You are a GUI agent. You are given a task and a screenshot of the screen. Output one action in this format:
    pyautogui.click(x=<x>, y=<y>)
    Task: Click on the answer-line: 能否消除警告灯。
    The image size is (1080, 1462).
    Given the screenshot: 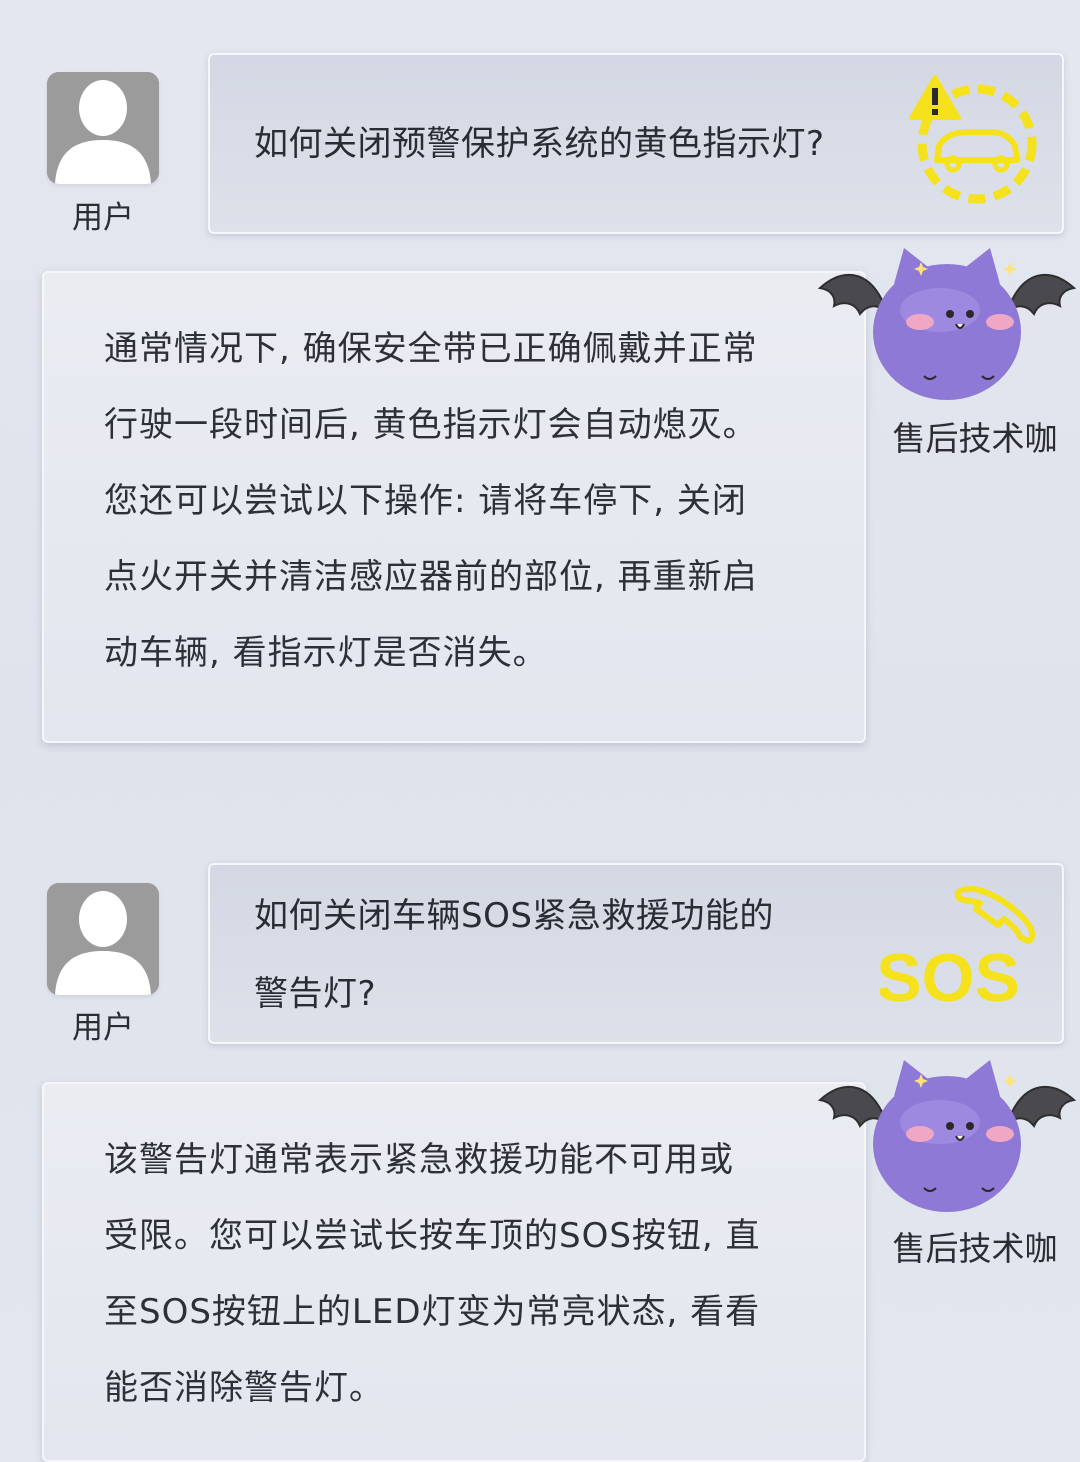 What is the action you would take?
    pyautogui.click(x=244, y=1388)
    